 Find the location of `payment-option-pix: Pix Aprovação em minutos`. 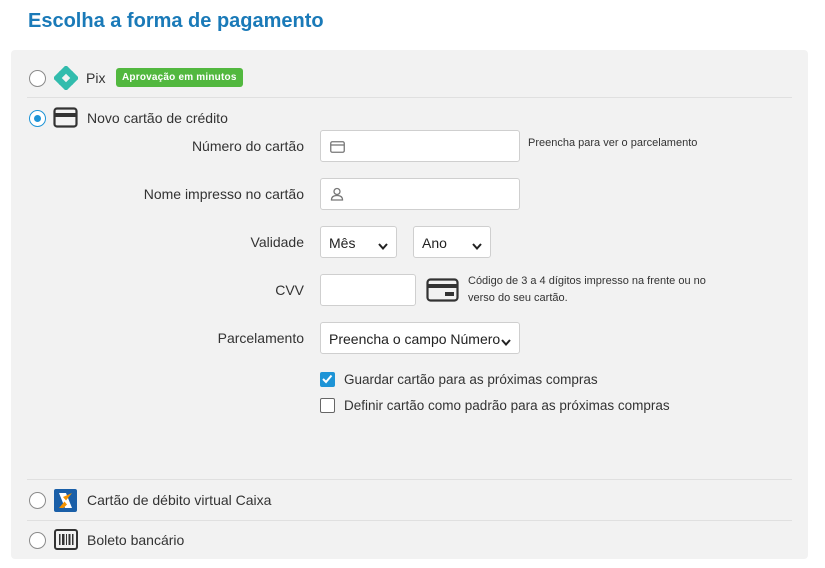

payment-option-pix: Pix Aprovação em minutos is located at coordinates (409, 73).